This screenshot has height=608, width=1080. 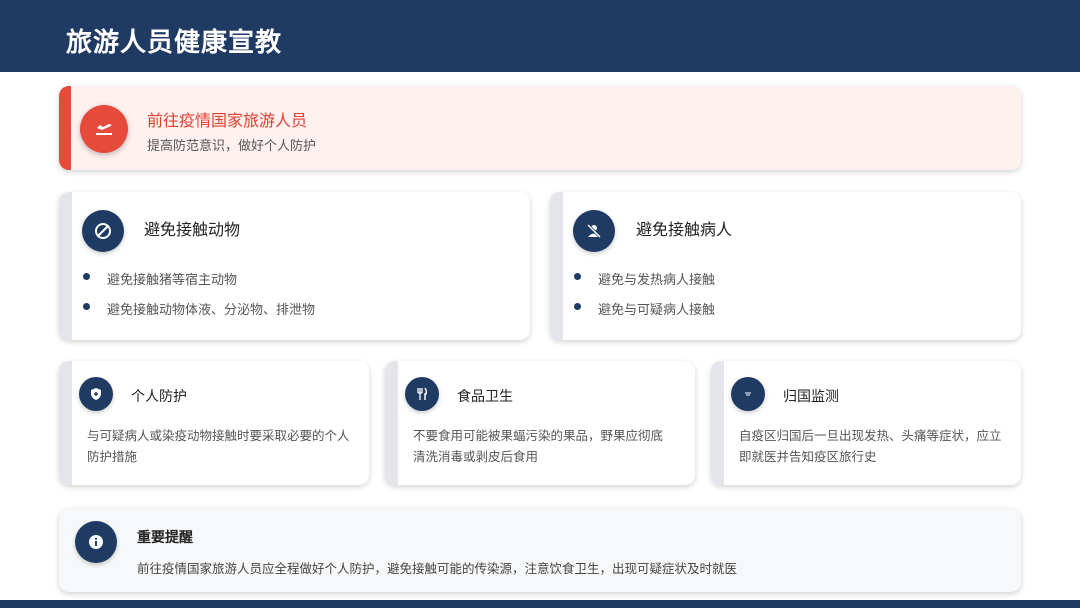 What do you see at coordinates (870, 446) in the screenshot?
I see `card-text: 自疫区归国后一旦出现发热、头痛等症状，应立即就医并告知疫区旅行史` at bounding box center [870, 446].